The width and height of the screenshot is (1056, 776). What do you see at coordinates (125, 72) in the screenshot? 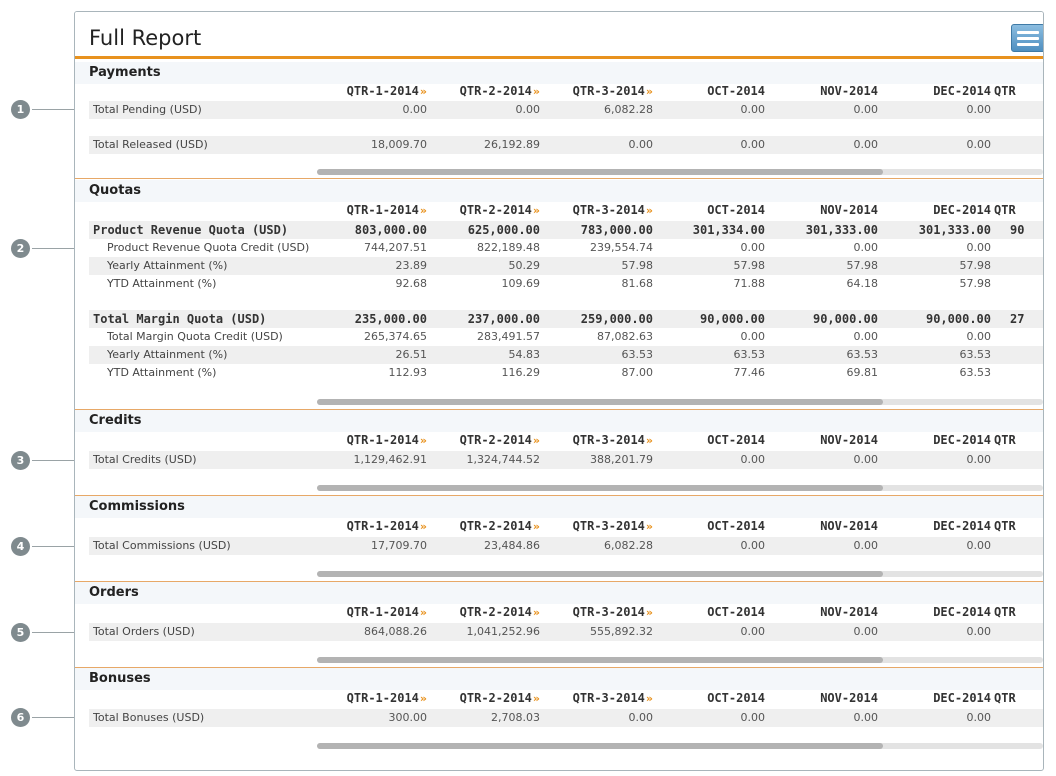
I see `section-title: Payments` at bounding box center [125, 72].